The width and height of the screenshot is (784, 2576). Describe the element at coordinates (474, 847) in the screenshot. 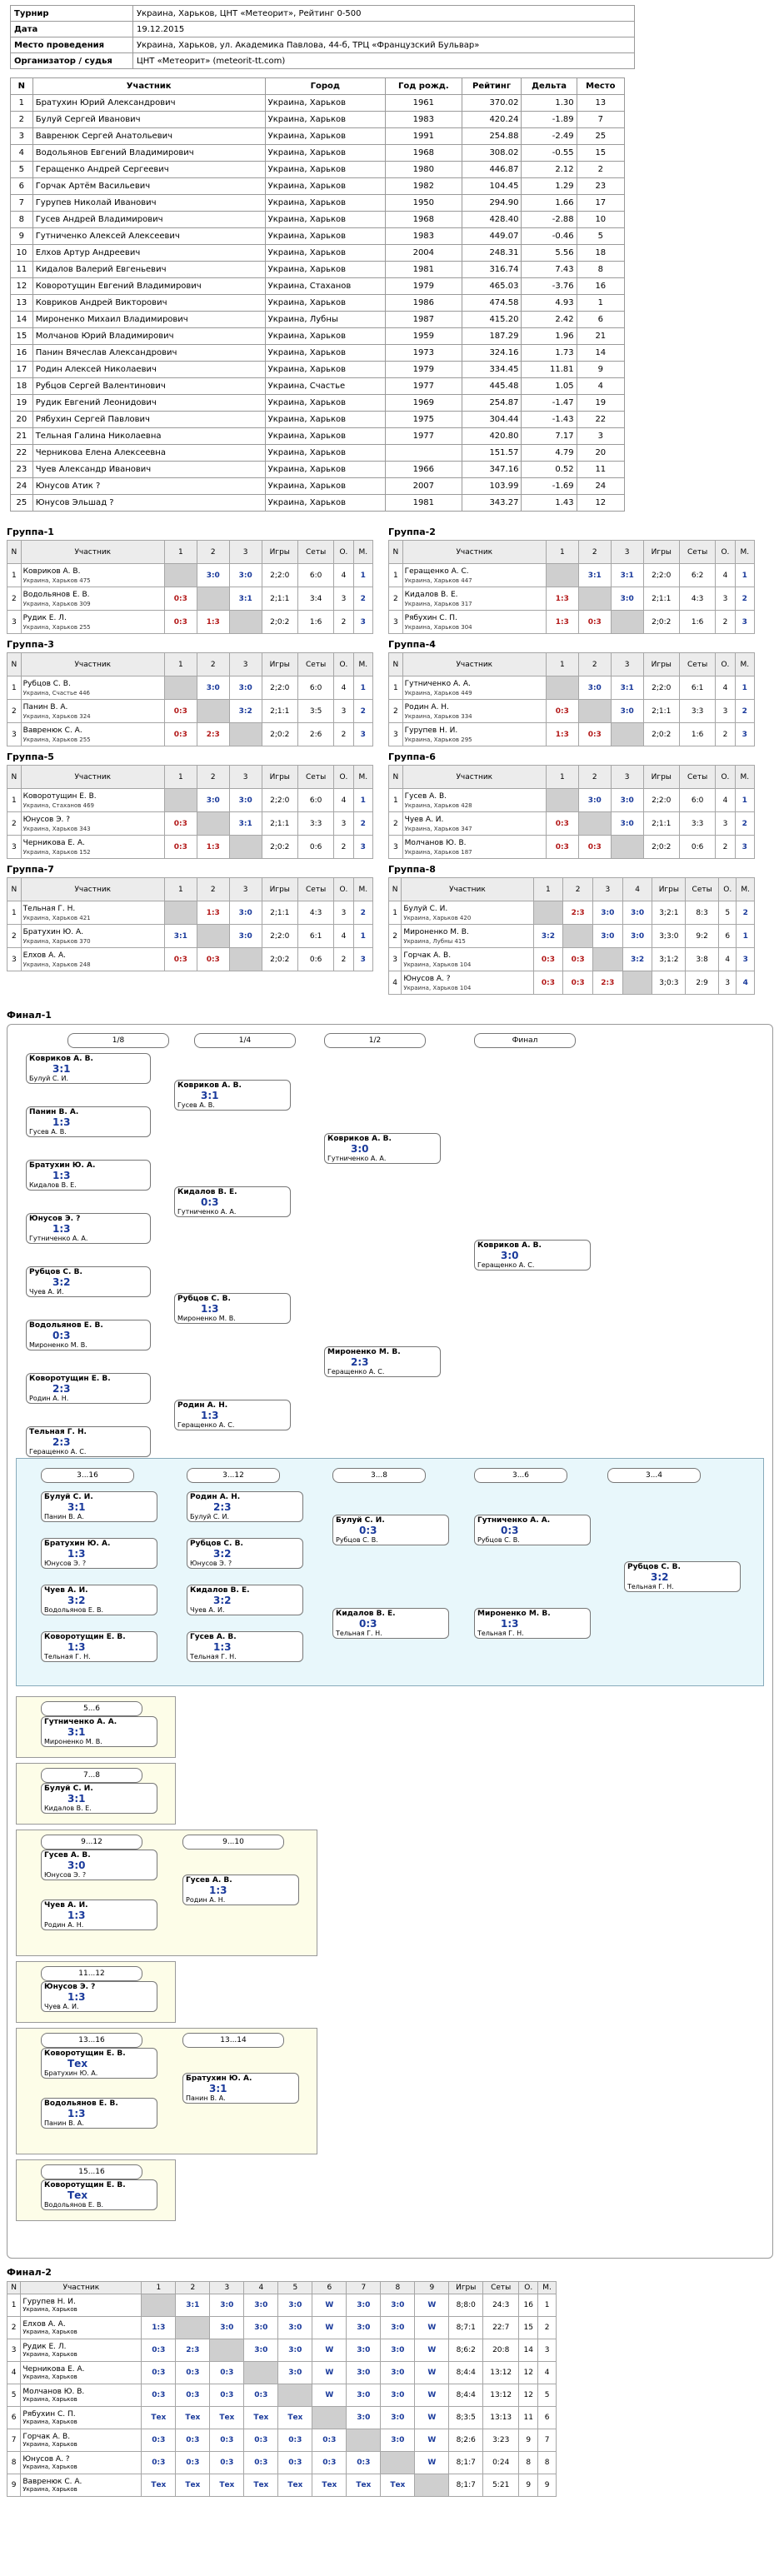

I see `group-player: Молчанов Ю. В. Украина, Харьков 187` at that location.